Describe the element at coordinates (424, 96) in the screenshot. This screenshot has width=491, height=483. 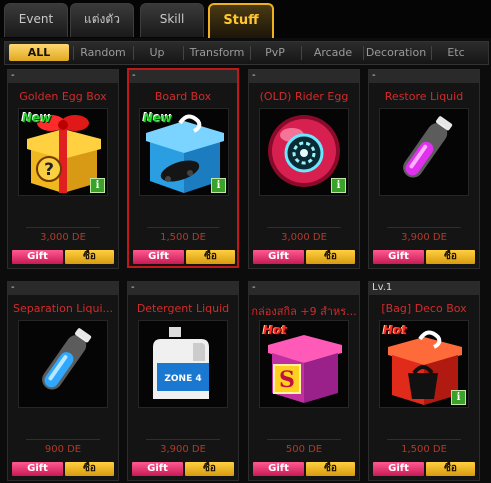
I see `item-name: Restore Liquid` at that location.